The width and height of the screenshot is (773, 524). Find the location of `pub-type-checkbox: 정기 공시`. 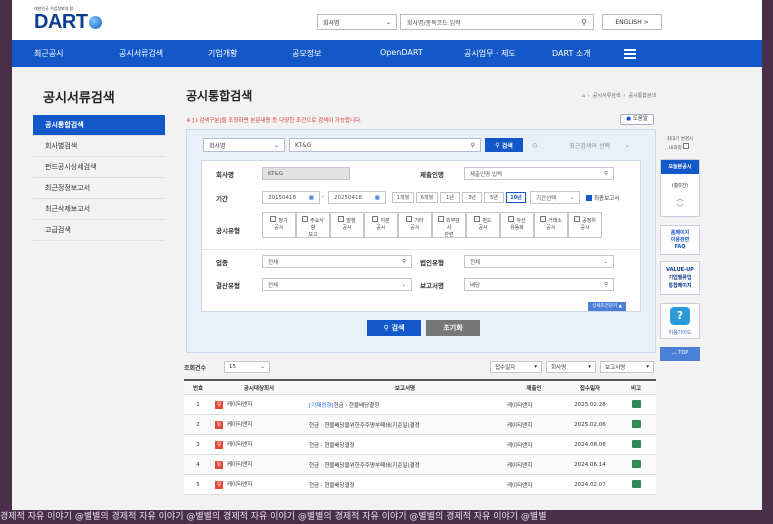

pub-type-checkbox: 정기 공시 is located at coordinates (279, 225).